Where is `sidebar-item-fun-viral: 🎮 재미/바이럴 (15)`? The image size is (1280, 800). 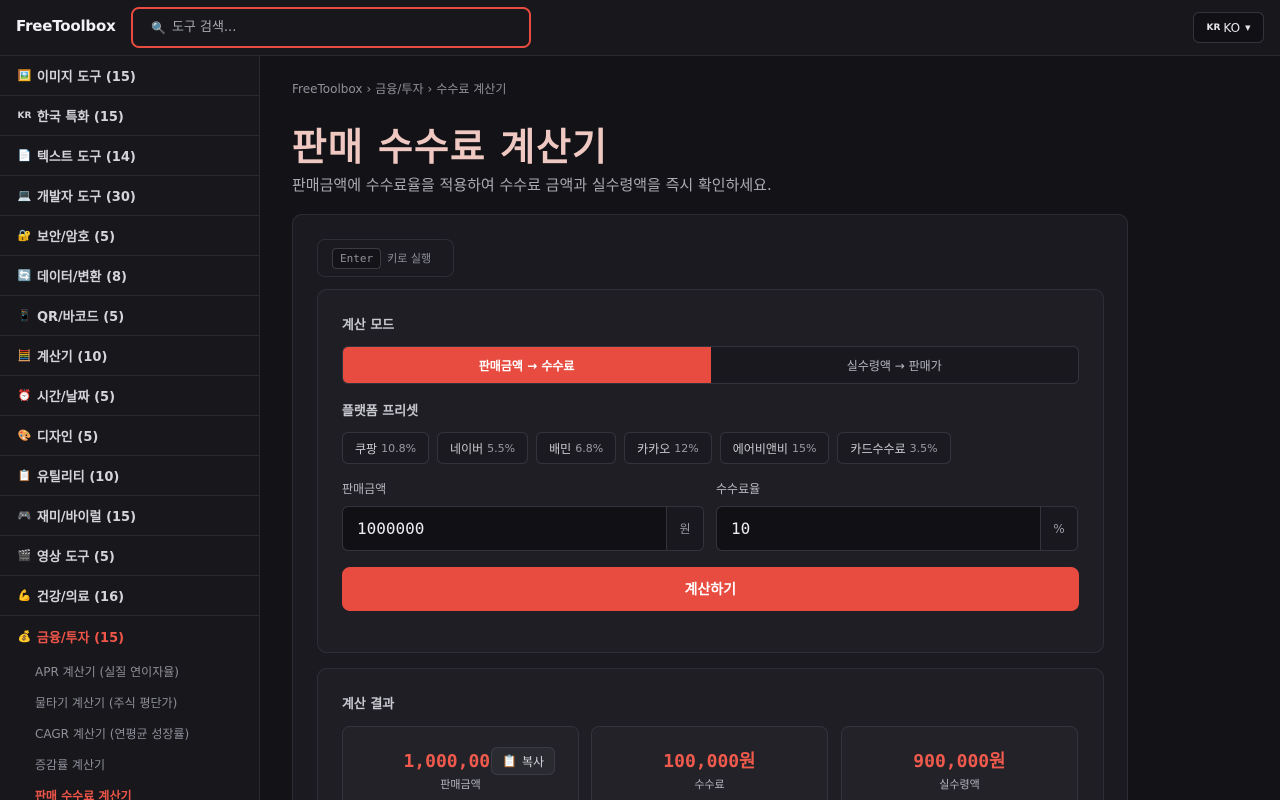
sidebar-item-fun-viral: 🎮 재미/바이럴 (15) is located at coordinates (129, 516).